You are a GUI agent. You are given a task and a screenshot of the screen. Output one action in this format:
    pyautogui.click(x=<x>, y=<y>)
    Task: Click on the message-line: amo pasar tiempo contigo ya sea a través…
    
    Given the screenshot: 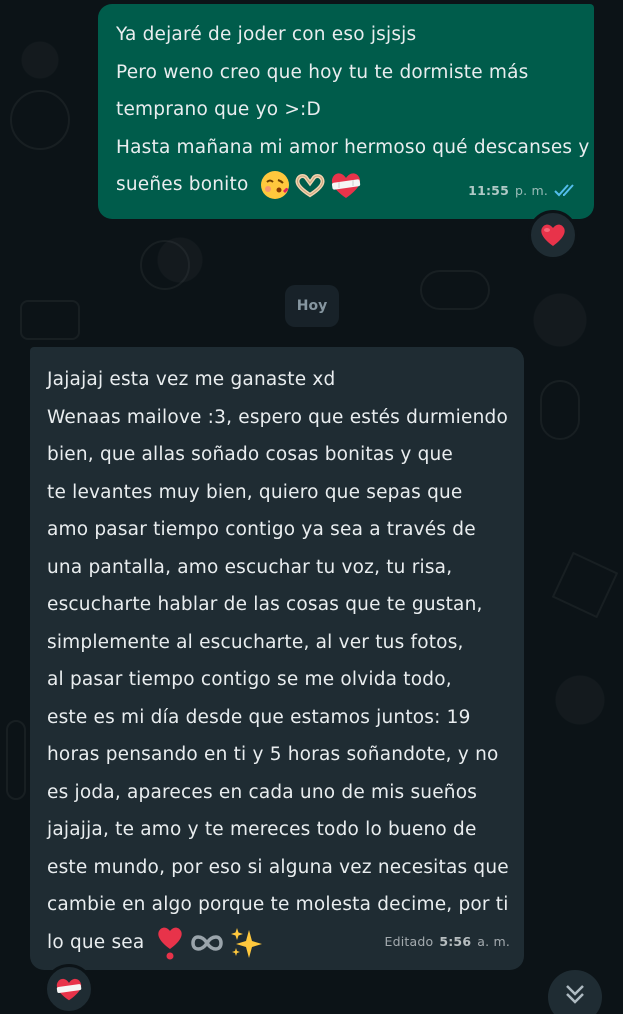 What is the action you would take?
    pyautogui.click(x=261, y=529)
    